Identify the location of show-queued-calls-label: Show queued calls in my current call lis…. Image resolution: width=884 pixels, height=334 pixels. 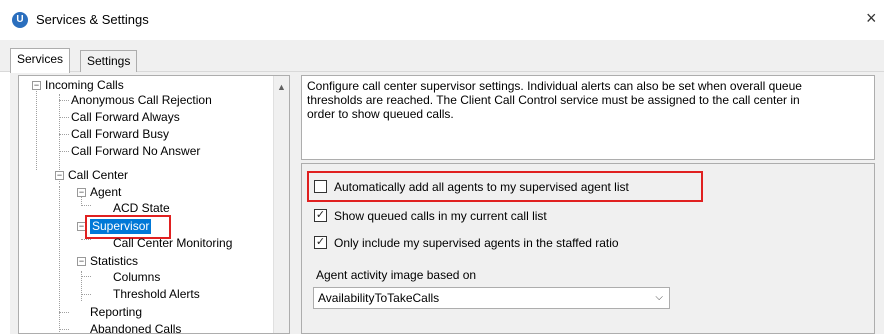
(440, 216).